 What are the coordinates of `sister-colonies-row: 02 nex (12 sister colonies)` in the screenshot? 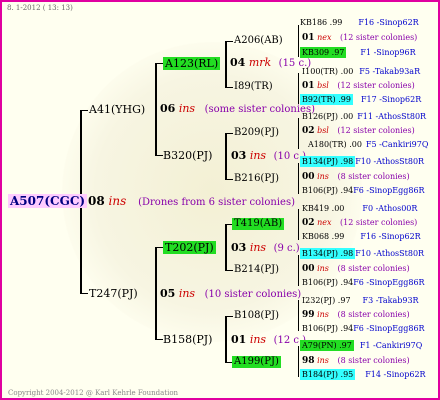 It's located at (360, 223).